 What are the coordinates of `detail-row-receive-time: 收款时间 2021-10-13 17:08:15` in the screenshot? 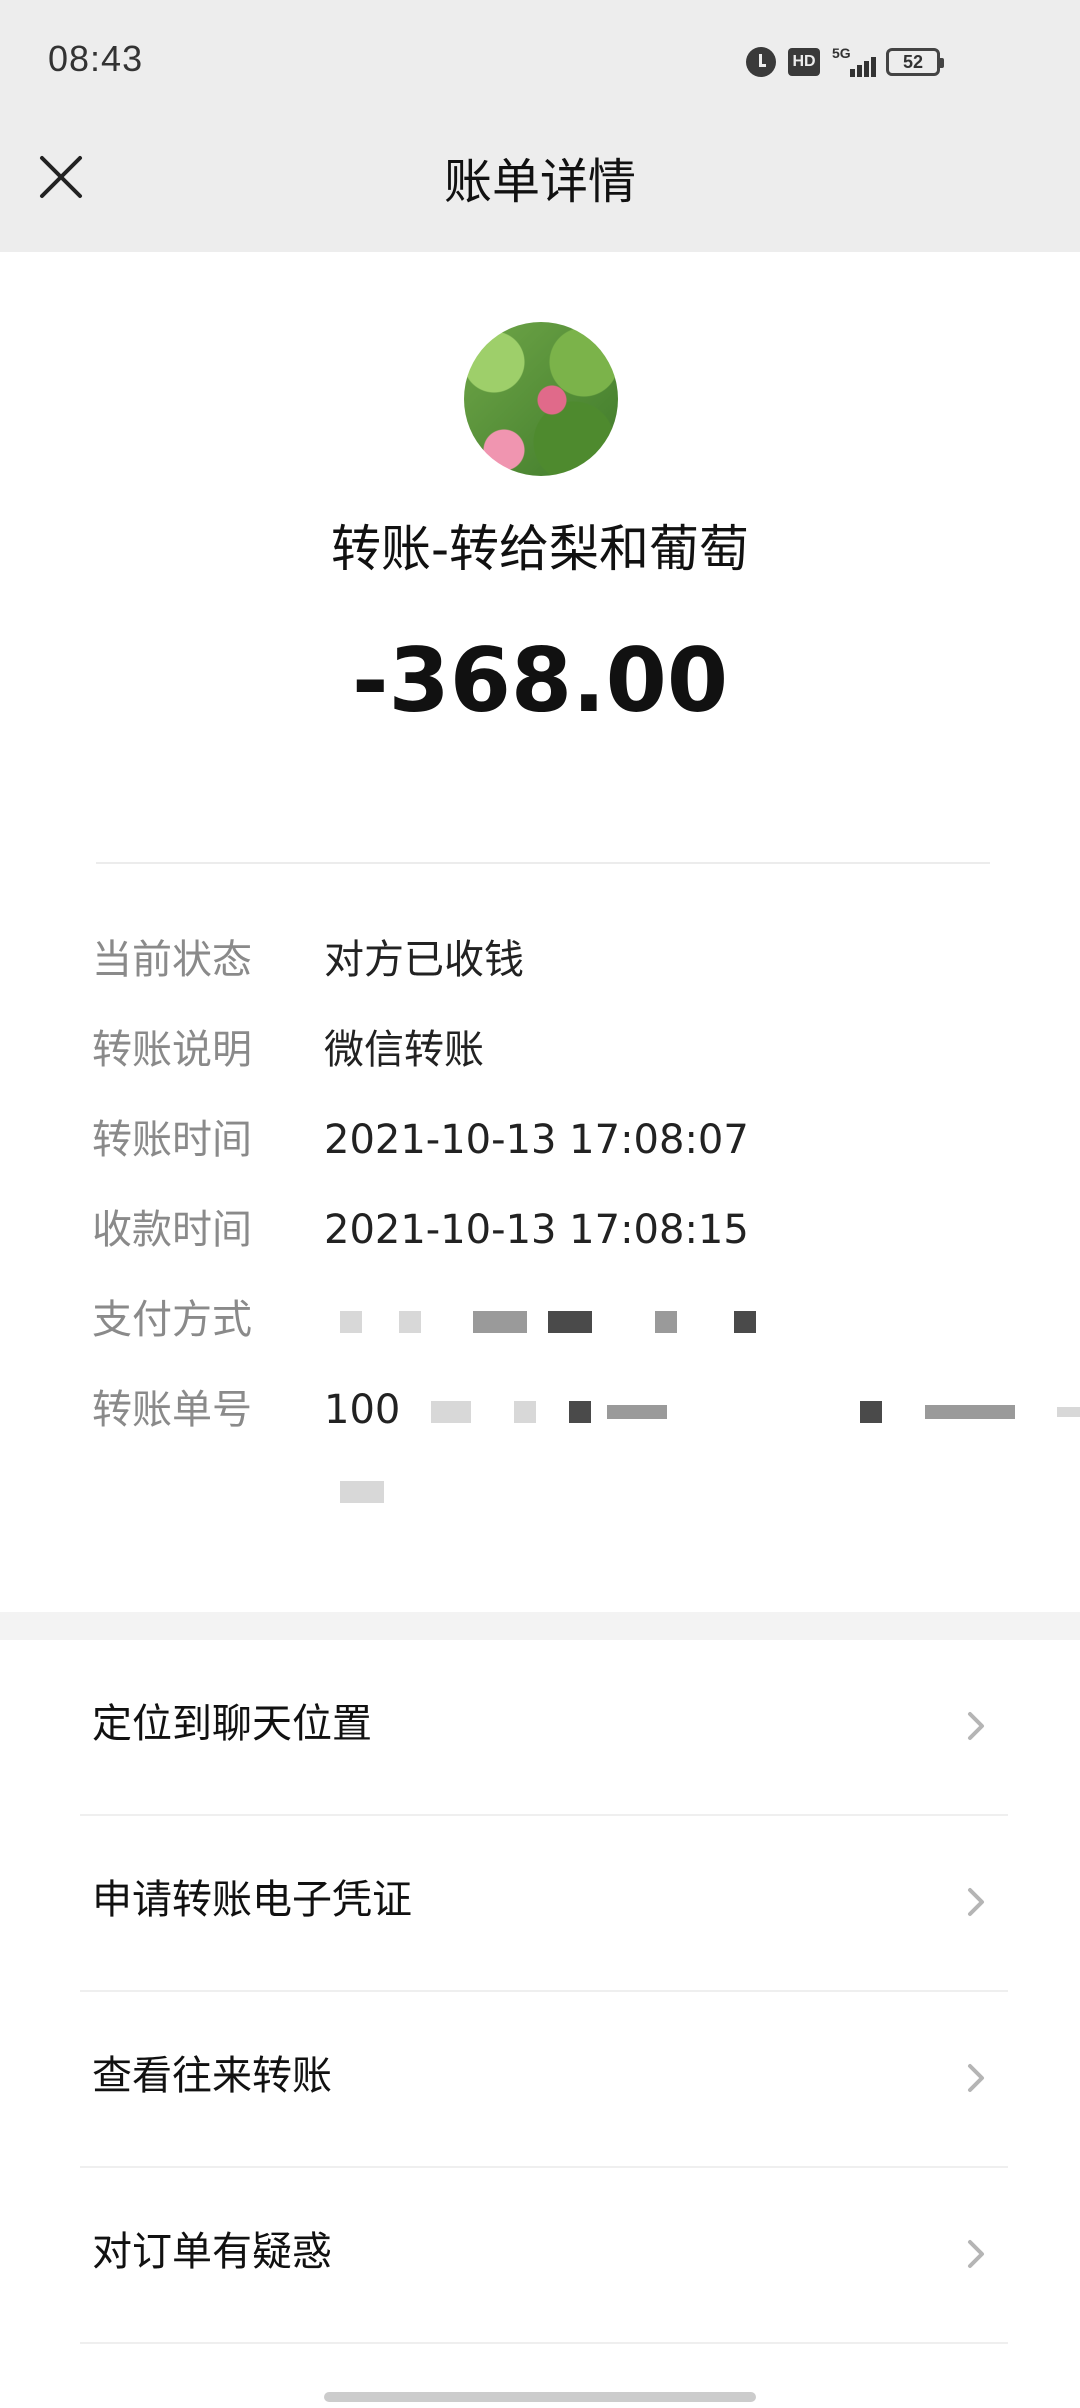 It's located at (540, 1230).